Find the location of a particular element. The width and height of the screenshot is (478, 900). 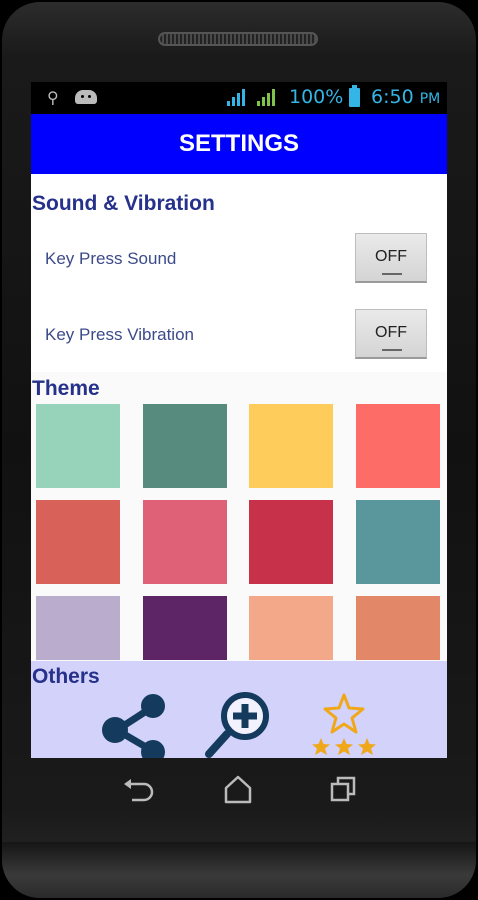

key-press-vibration-toggle: OFF is located at coordinates (391, 334).